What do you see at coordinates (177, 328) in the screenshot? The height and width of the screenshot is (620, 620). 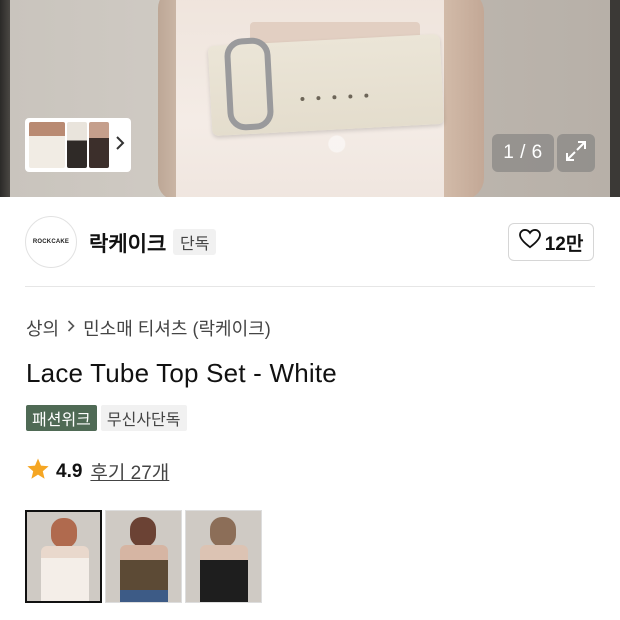 I see `breadcrumb-subcategory: 민소매 티셔츠 (락케이크)` at bounding box center [177, 328].